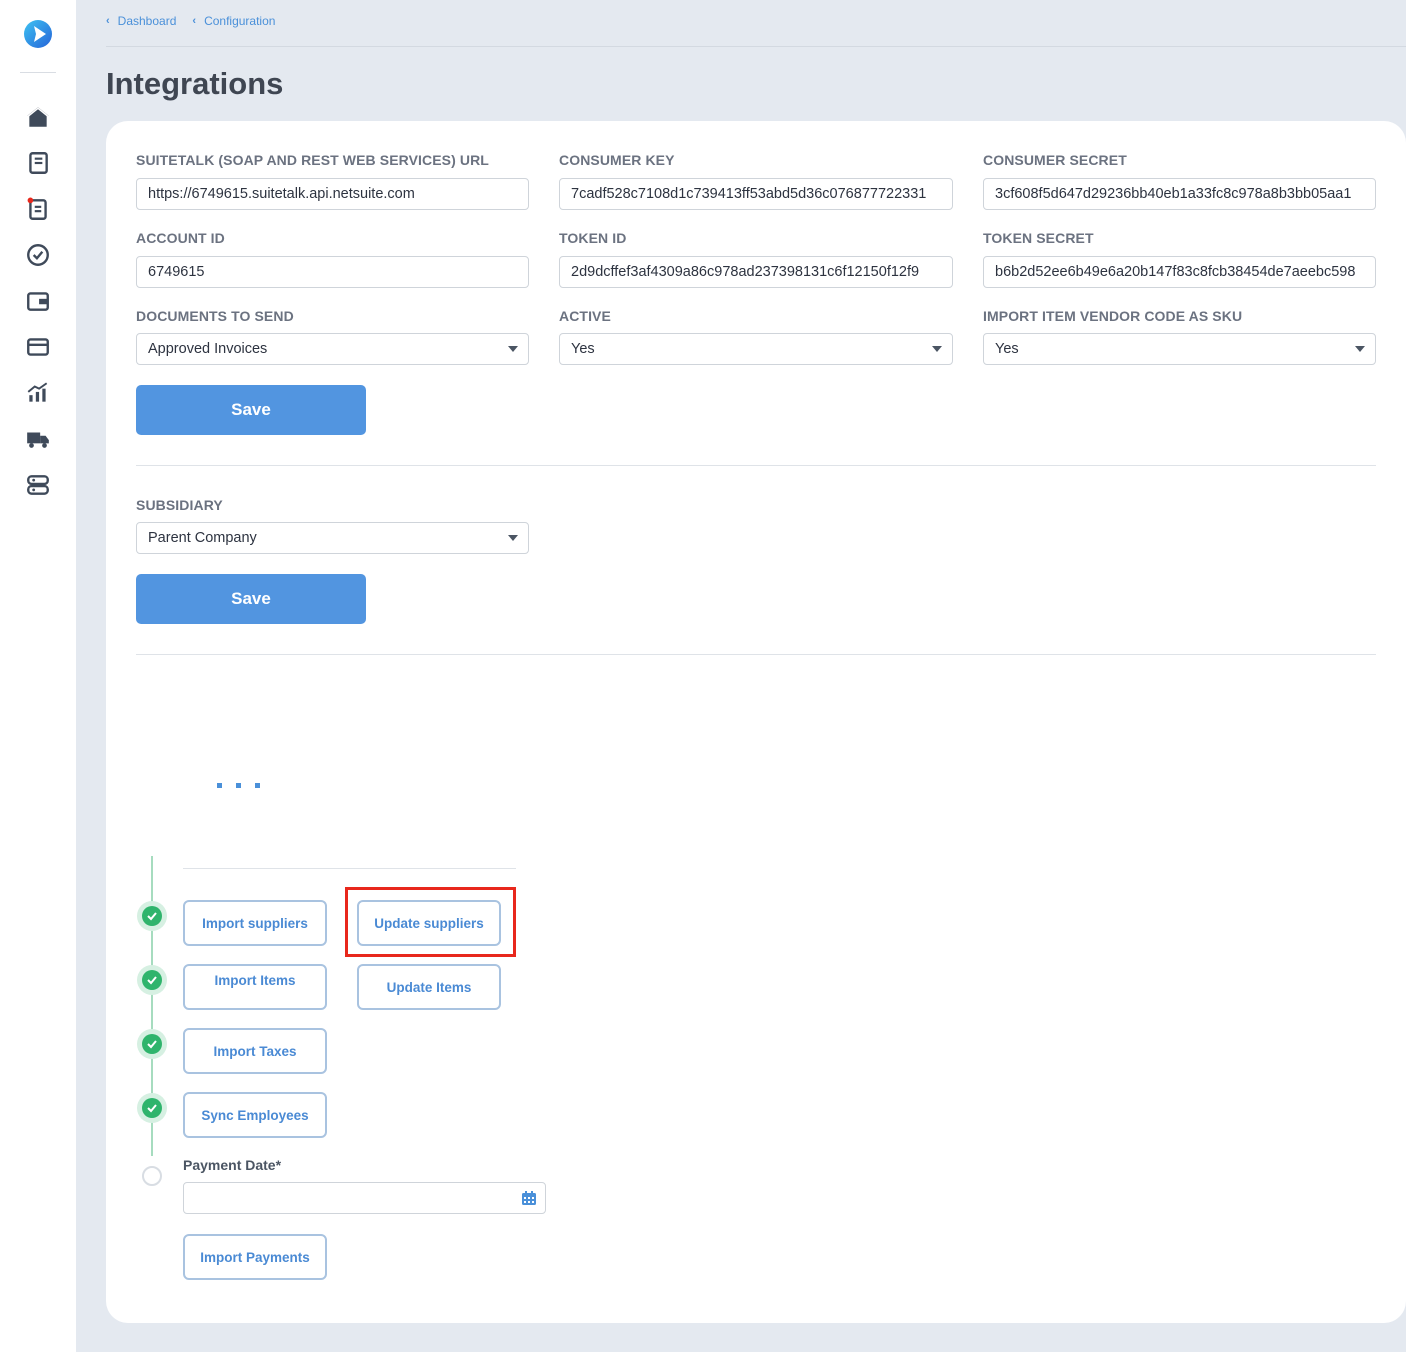  Describe the element at coordinates (430, 922) in the screenshot. I see `highlight-annotation` at that location.